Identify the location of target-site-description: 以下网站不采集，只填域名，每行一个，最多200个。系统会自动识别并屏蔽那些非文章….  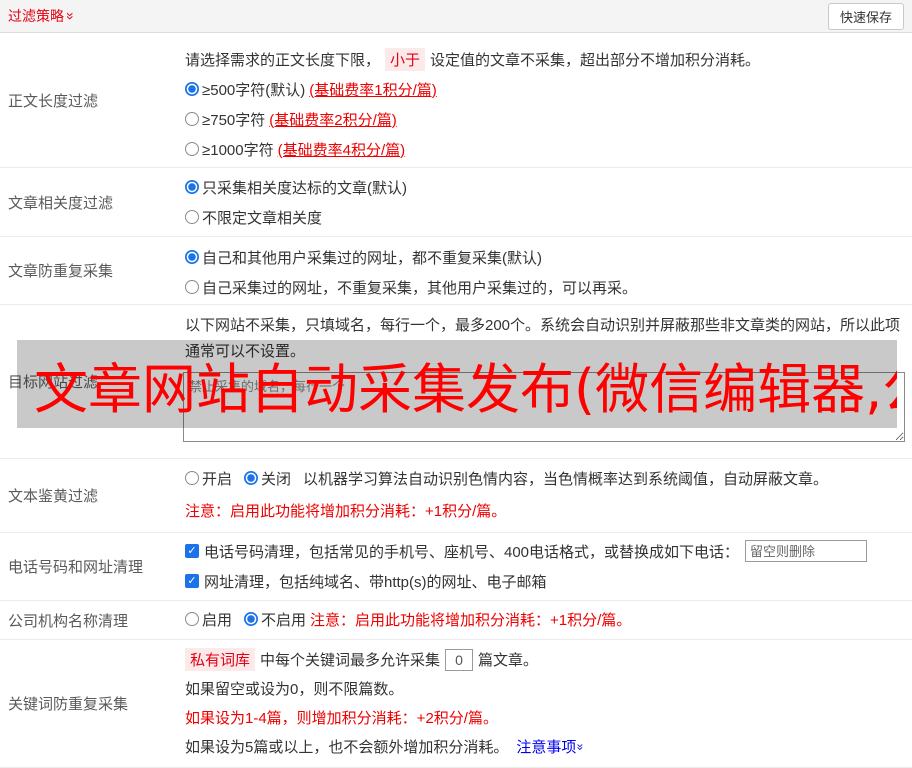
(543, 338).